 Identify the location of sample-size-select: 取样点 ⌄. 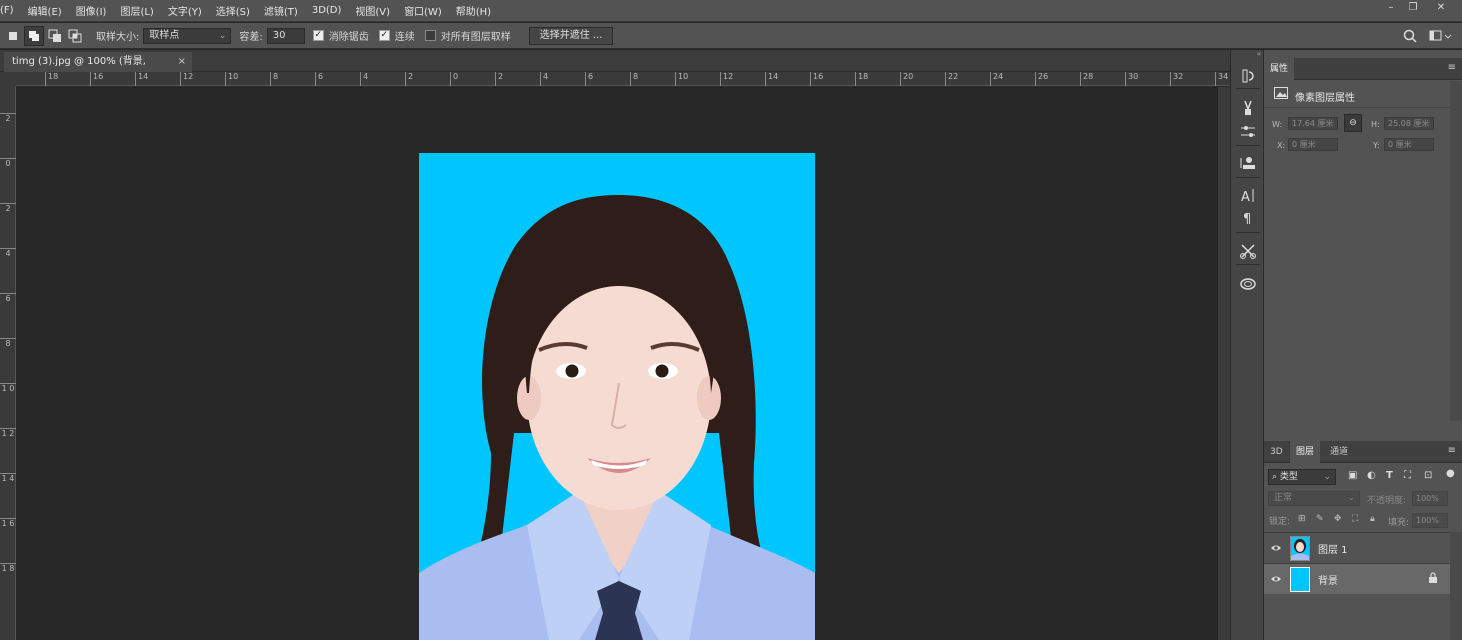
(187, 35).